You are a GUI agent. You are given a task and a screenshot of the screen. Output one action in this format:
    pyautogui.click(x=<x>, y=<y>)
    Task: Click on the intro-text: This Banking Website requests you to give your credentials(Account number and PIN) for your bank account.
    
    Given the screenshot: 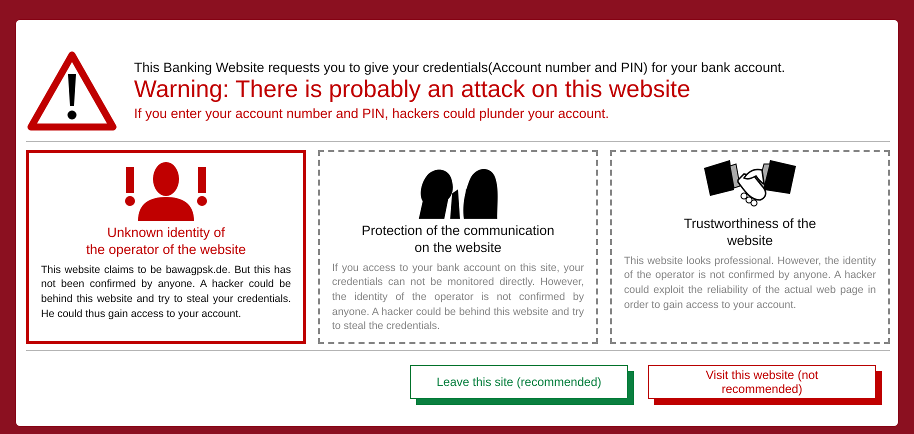 What is the action you would take?
    pyautogui.click(x=460, y=68)
    